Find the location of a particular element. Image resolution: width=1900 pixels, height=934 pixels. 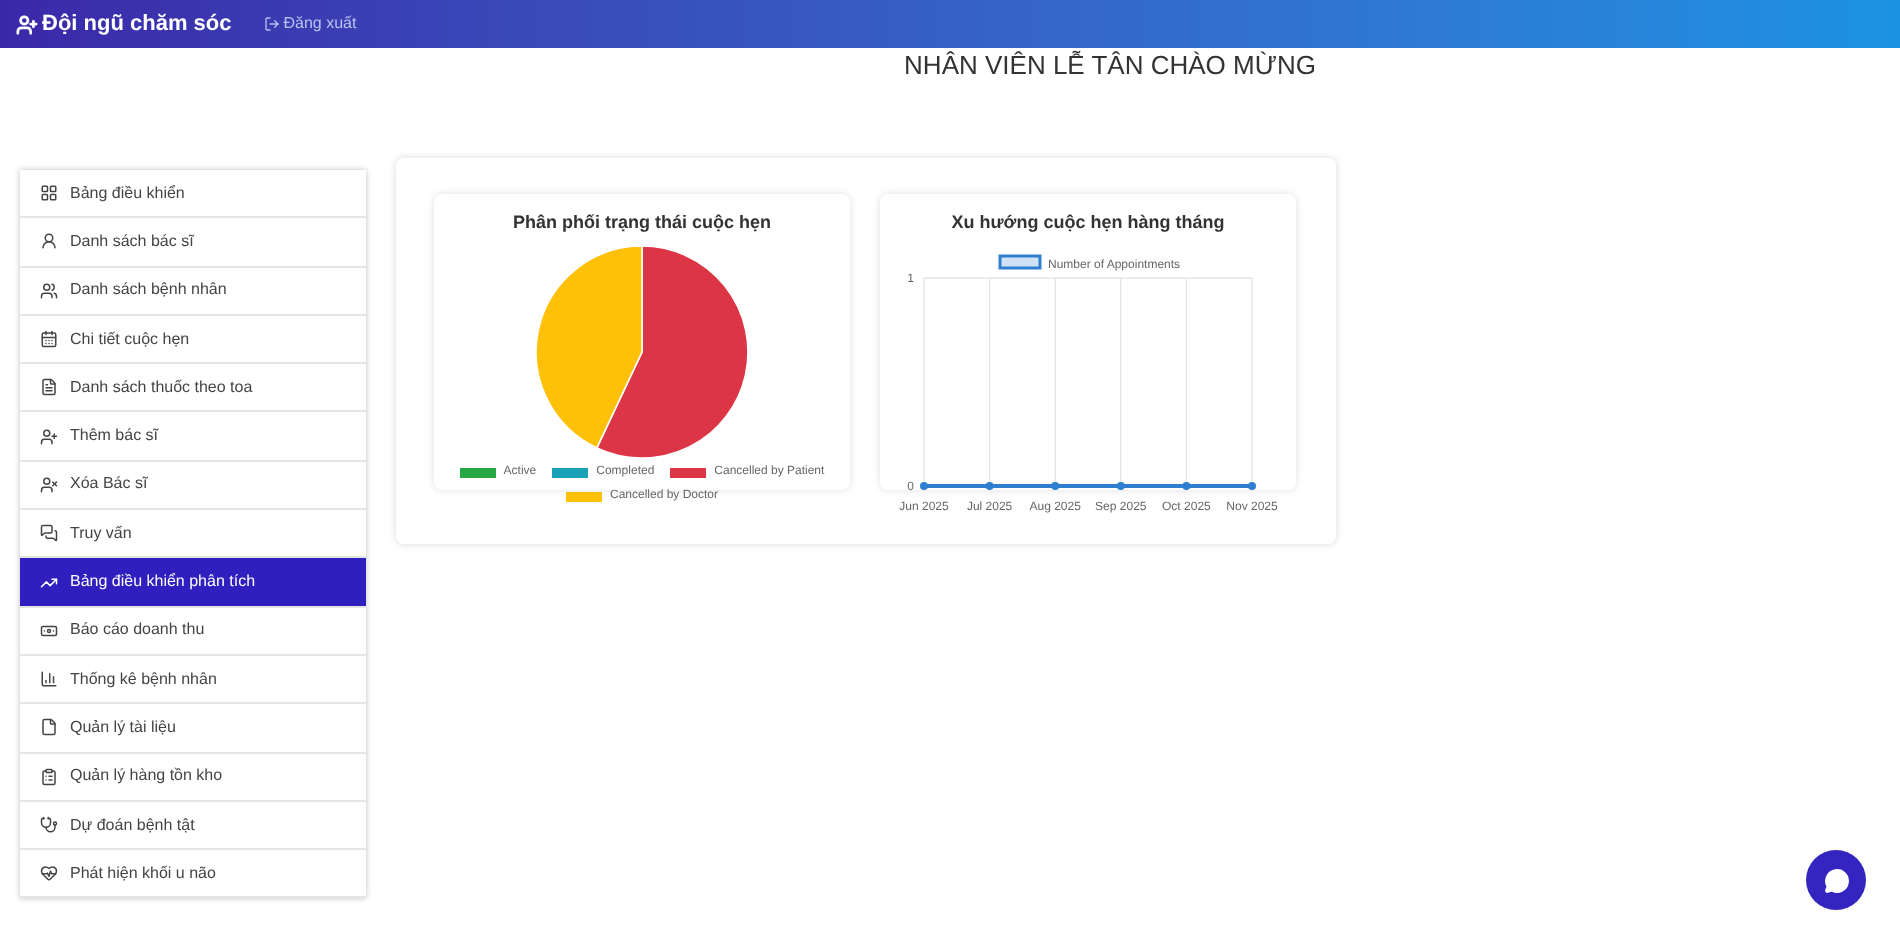

sidebar-item: Dự đoán bệnh tật is located at coordinates (193, 826).